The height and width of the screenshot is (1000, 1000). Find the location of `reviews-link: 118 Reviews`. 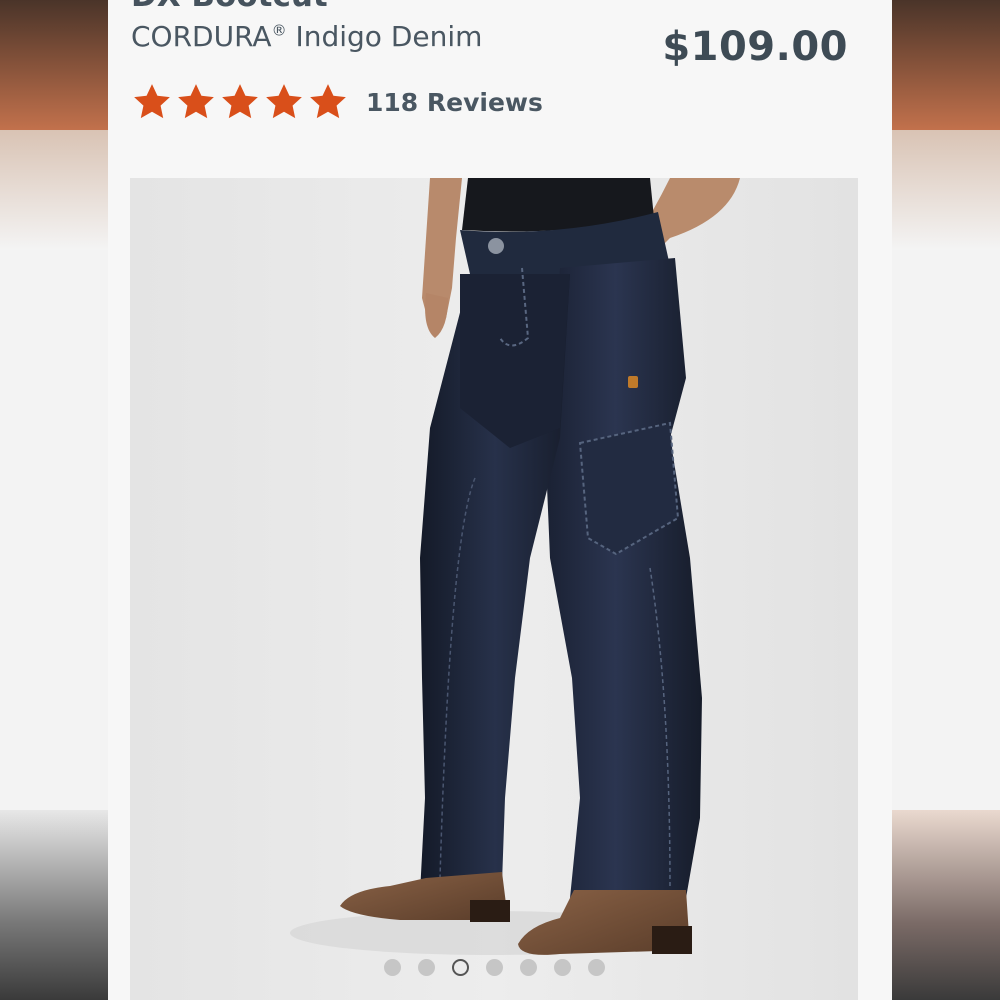

reviews-link: 118 Reviews is located at coordinates (454, 102).